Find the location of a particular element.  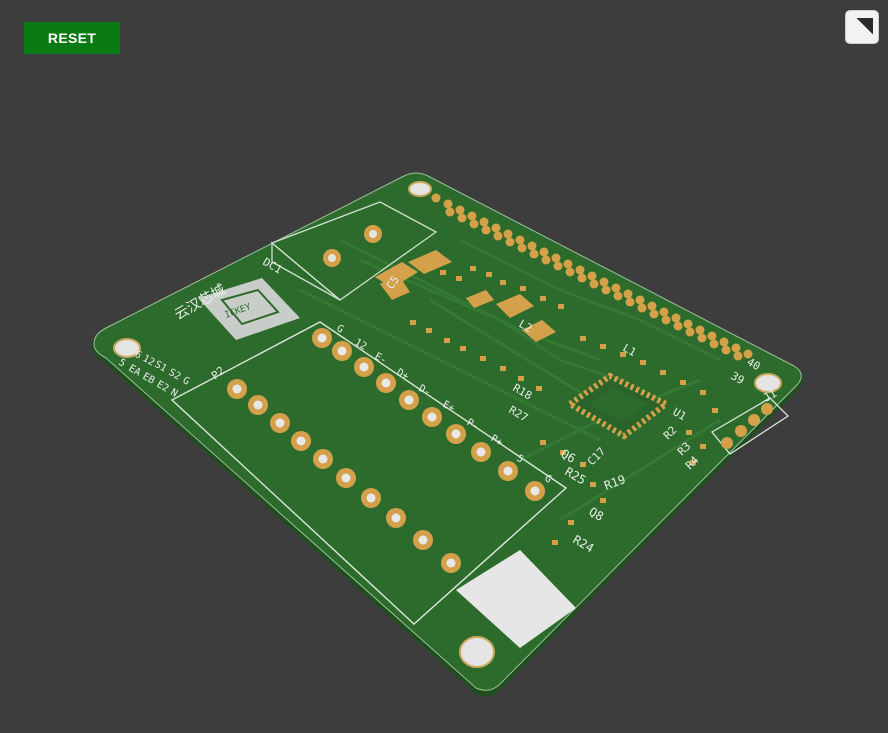

fullscreen-button is located at coordinates (862, 27).